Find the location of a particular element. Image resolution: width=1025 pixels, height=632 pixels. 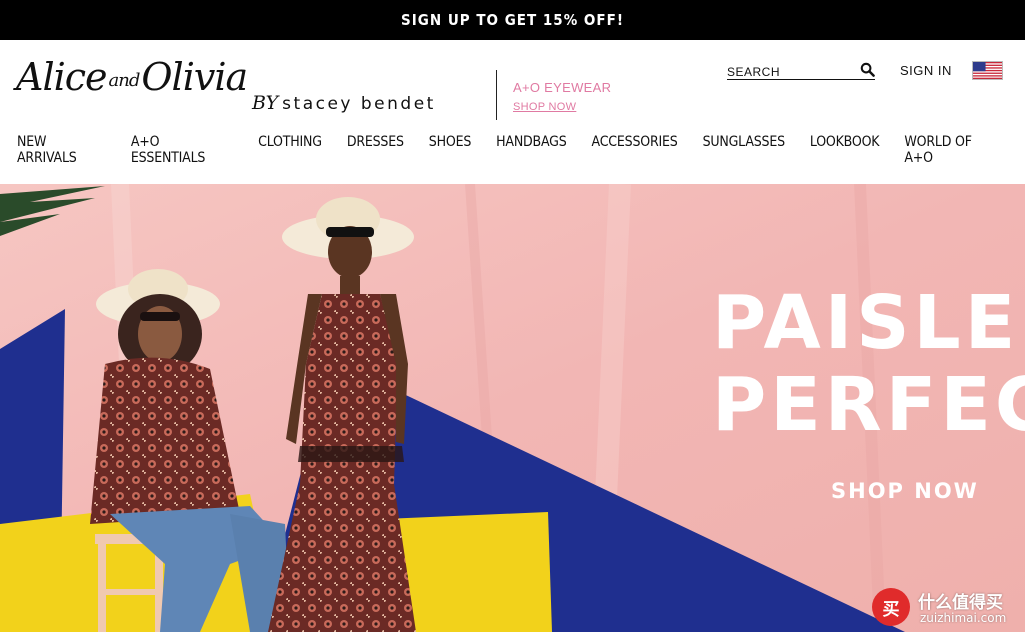

logo-by: BY is located at coordinates (265, 103).